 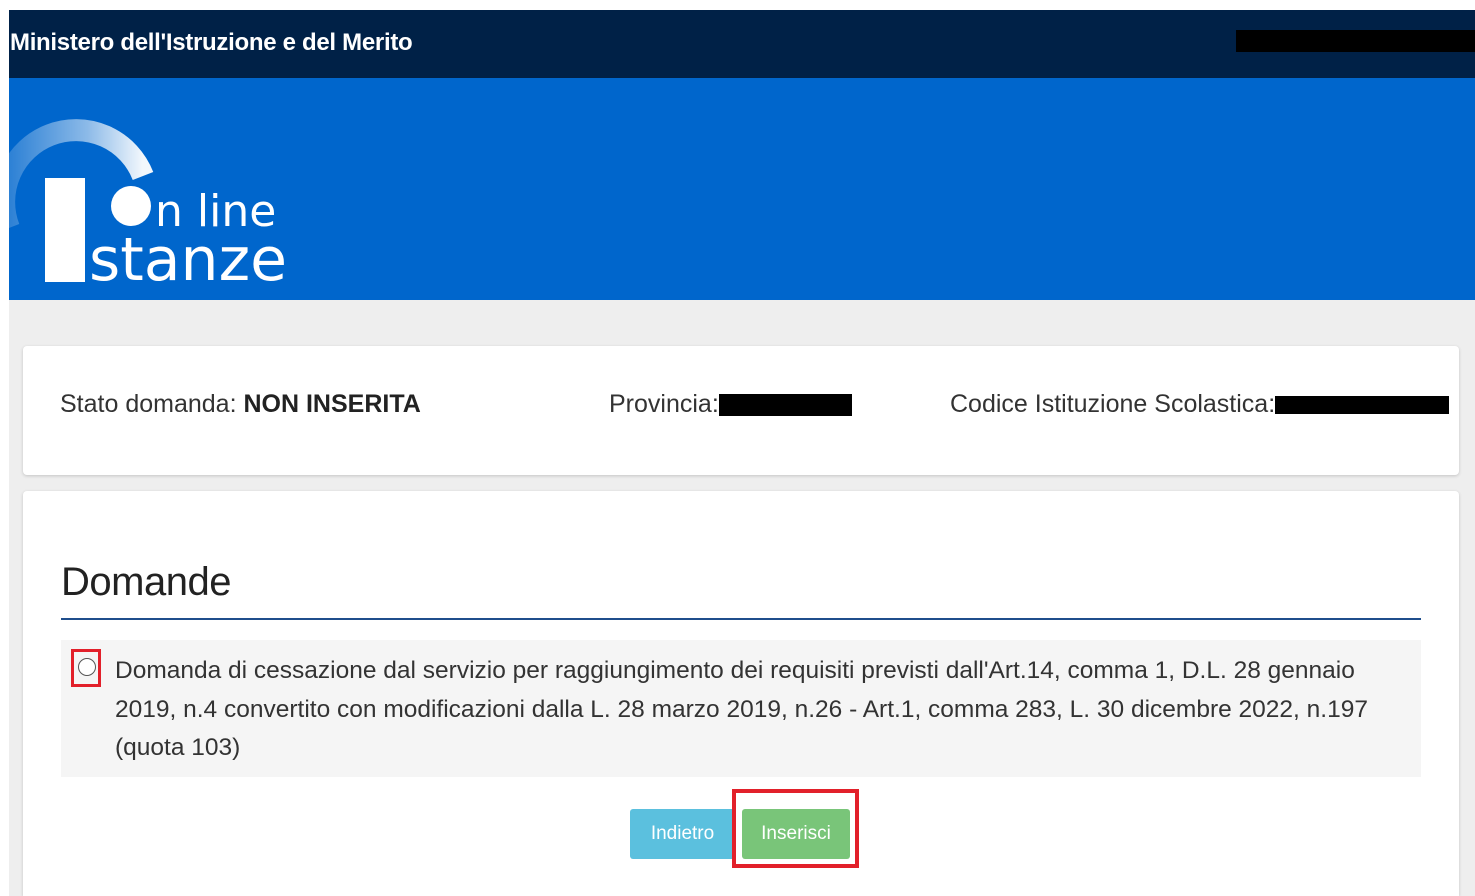 I want to click on back-button: Indietro, so click(x=682, y=834).